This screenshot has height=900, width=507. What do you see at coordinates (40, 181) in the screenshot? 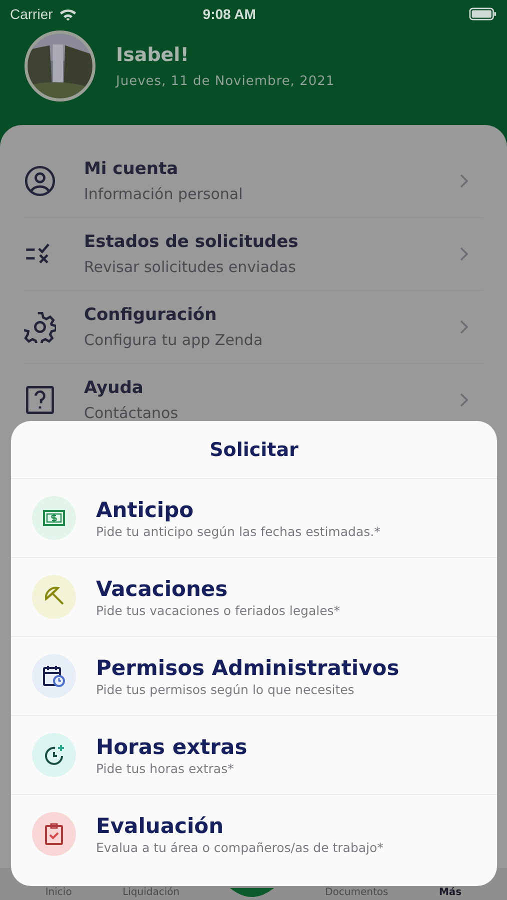
I see `user-icon` at bounding box center [40, 181].